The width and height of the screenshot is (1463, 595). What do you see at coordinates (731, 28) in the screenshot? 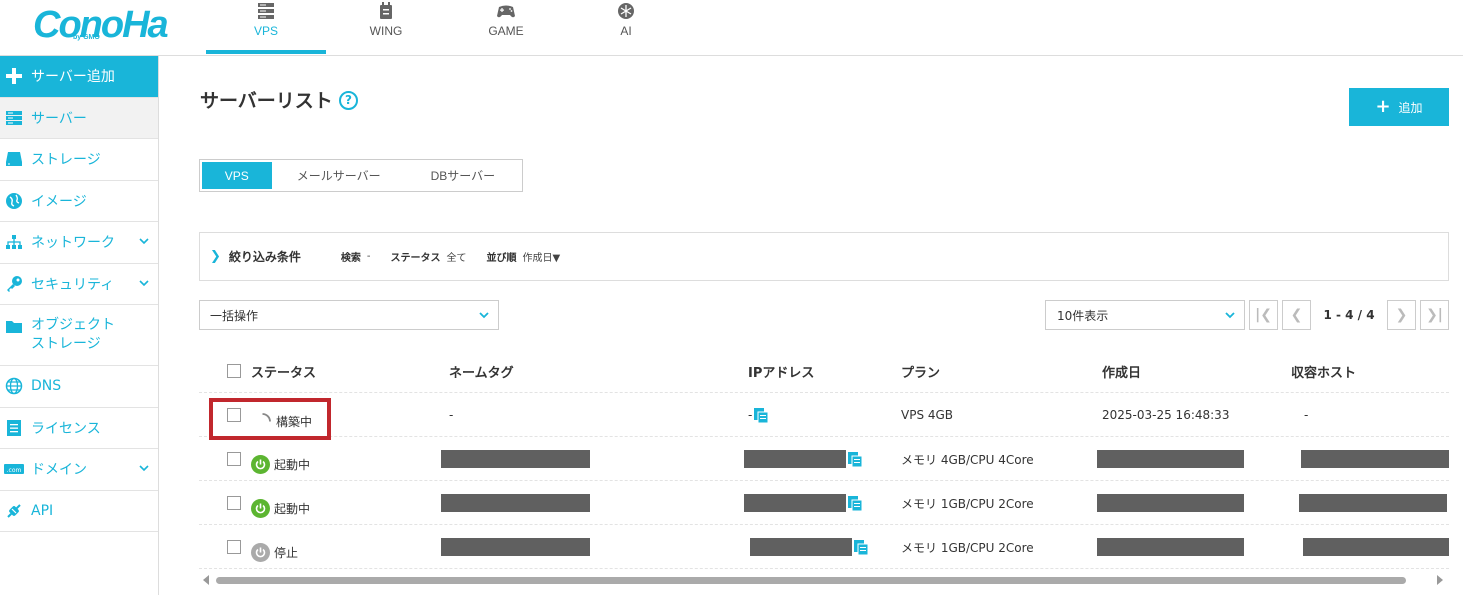
I see `top-header: ConoHa by GMO VPS WING GAME AI` at bounding box center [731, 28].